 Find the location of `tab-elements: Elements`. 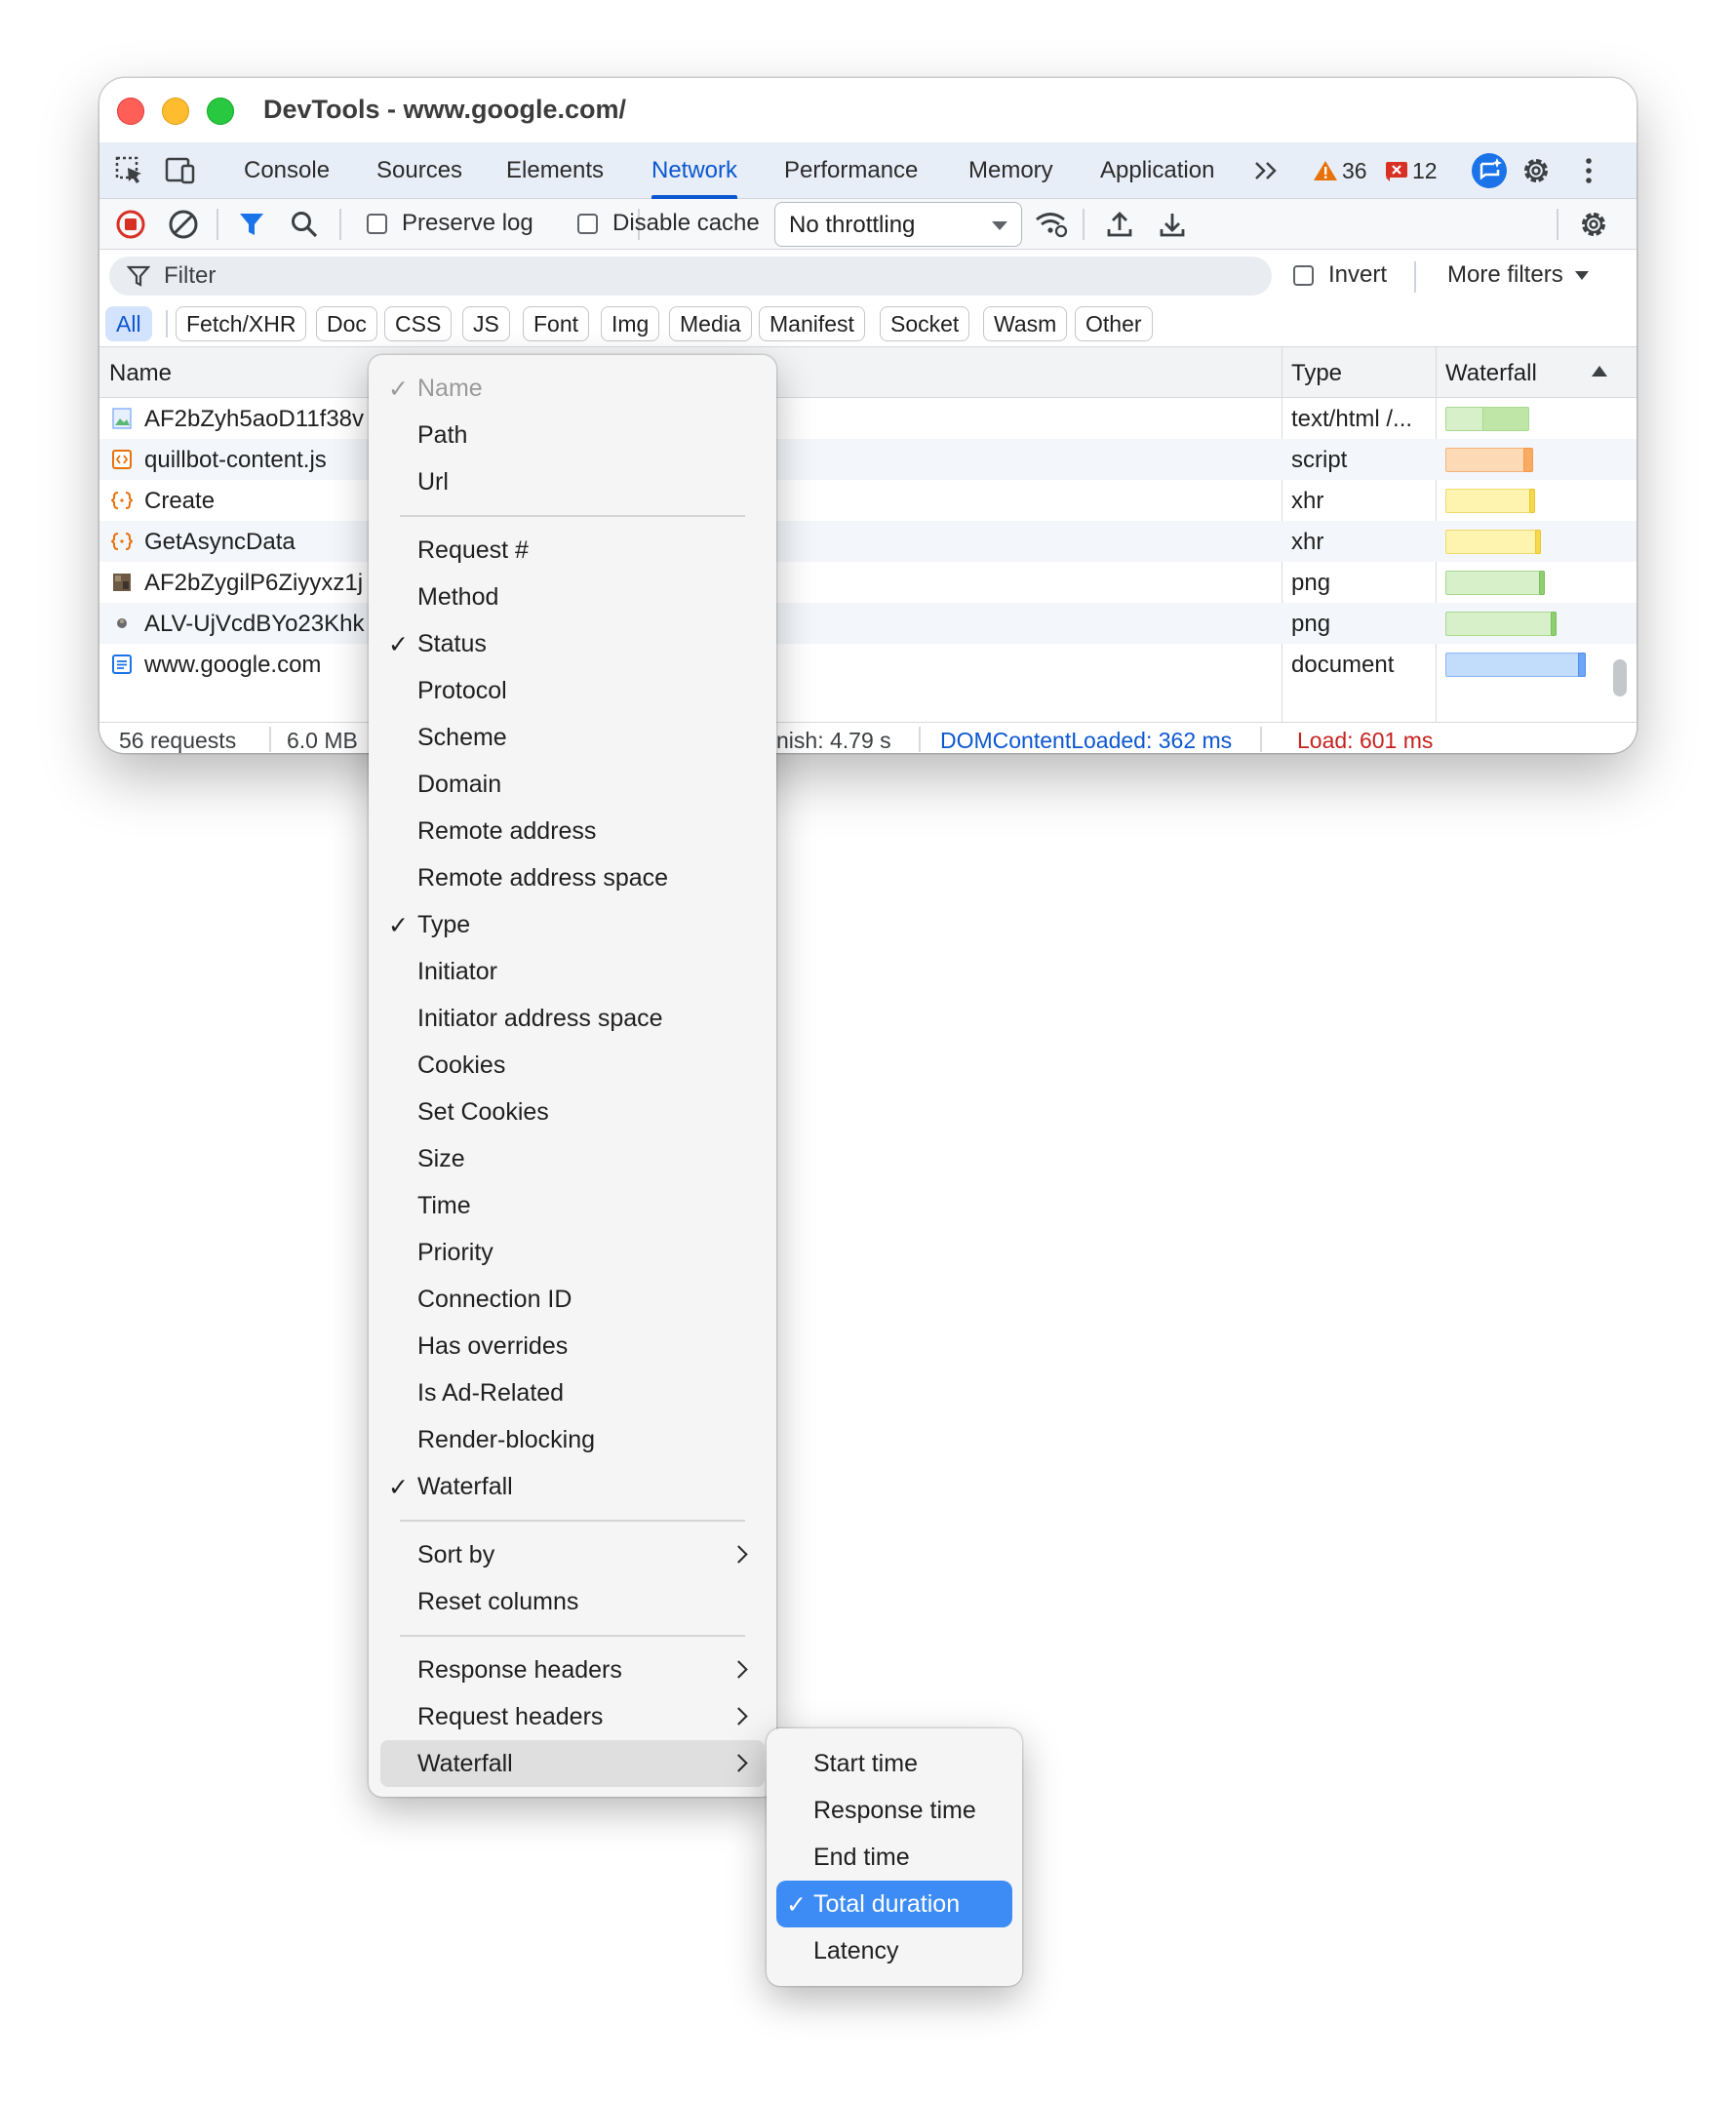

tab-elements: Elements is located at coordinates (555, 170).